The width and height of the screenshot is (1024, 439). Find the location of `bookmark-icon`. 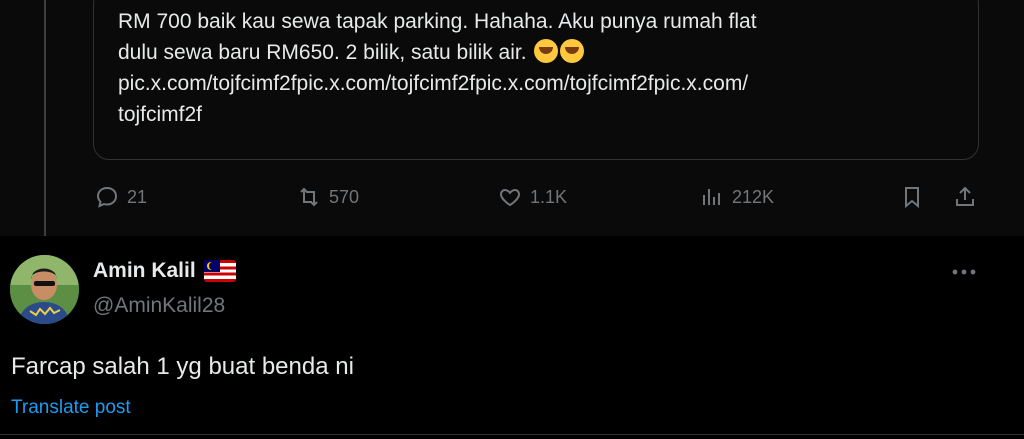

bookmark-icon is located at coordinates (912, 198).